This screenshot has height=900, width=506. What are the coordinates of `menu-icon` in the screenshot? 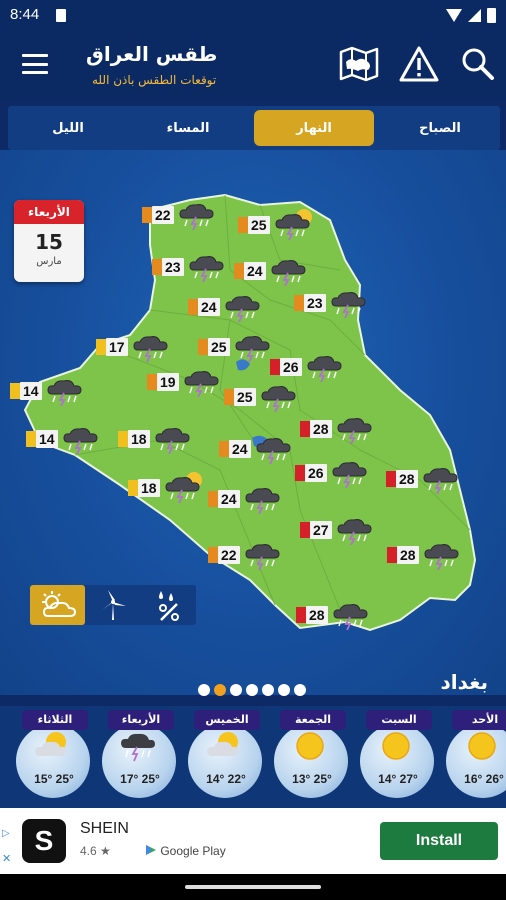 It's located at (35, 64).